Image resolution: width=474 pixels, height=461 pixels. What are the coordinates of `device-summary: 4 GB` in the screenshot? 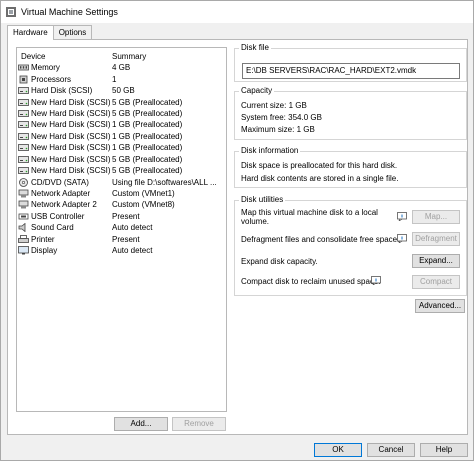 It's located at (121, 68).